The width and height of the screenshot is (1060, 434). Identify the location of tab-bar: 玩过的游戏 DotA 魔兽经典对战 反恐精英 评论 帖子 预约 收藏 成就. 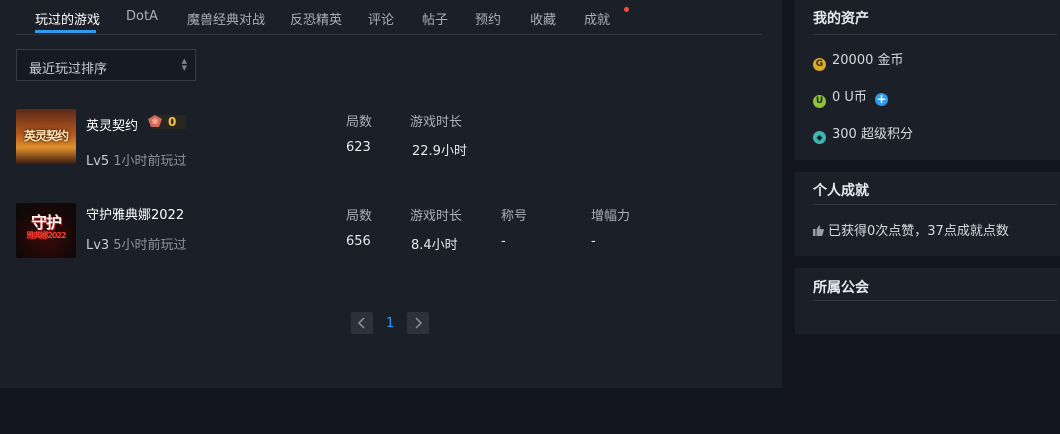
(389, 17).